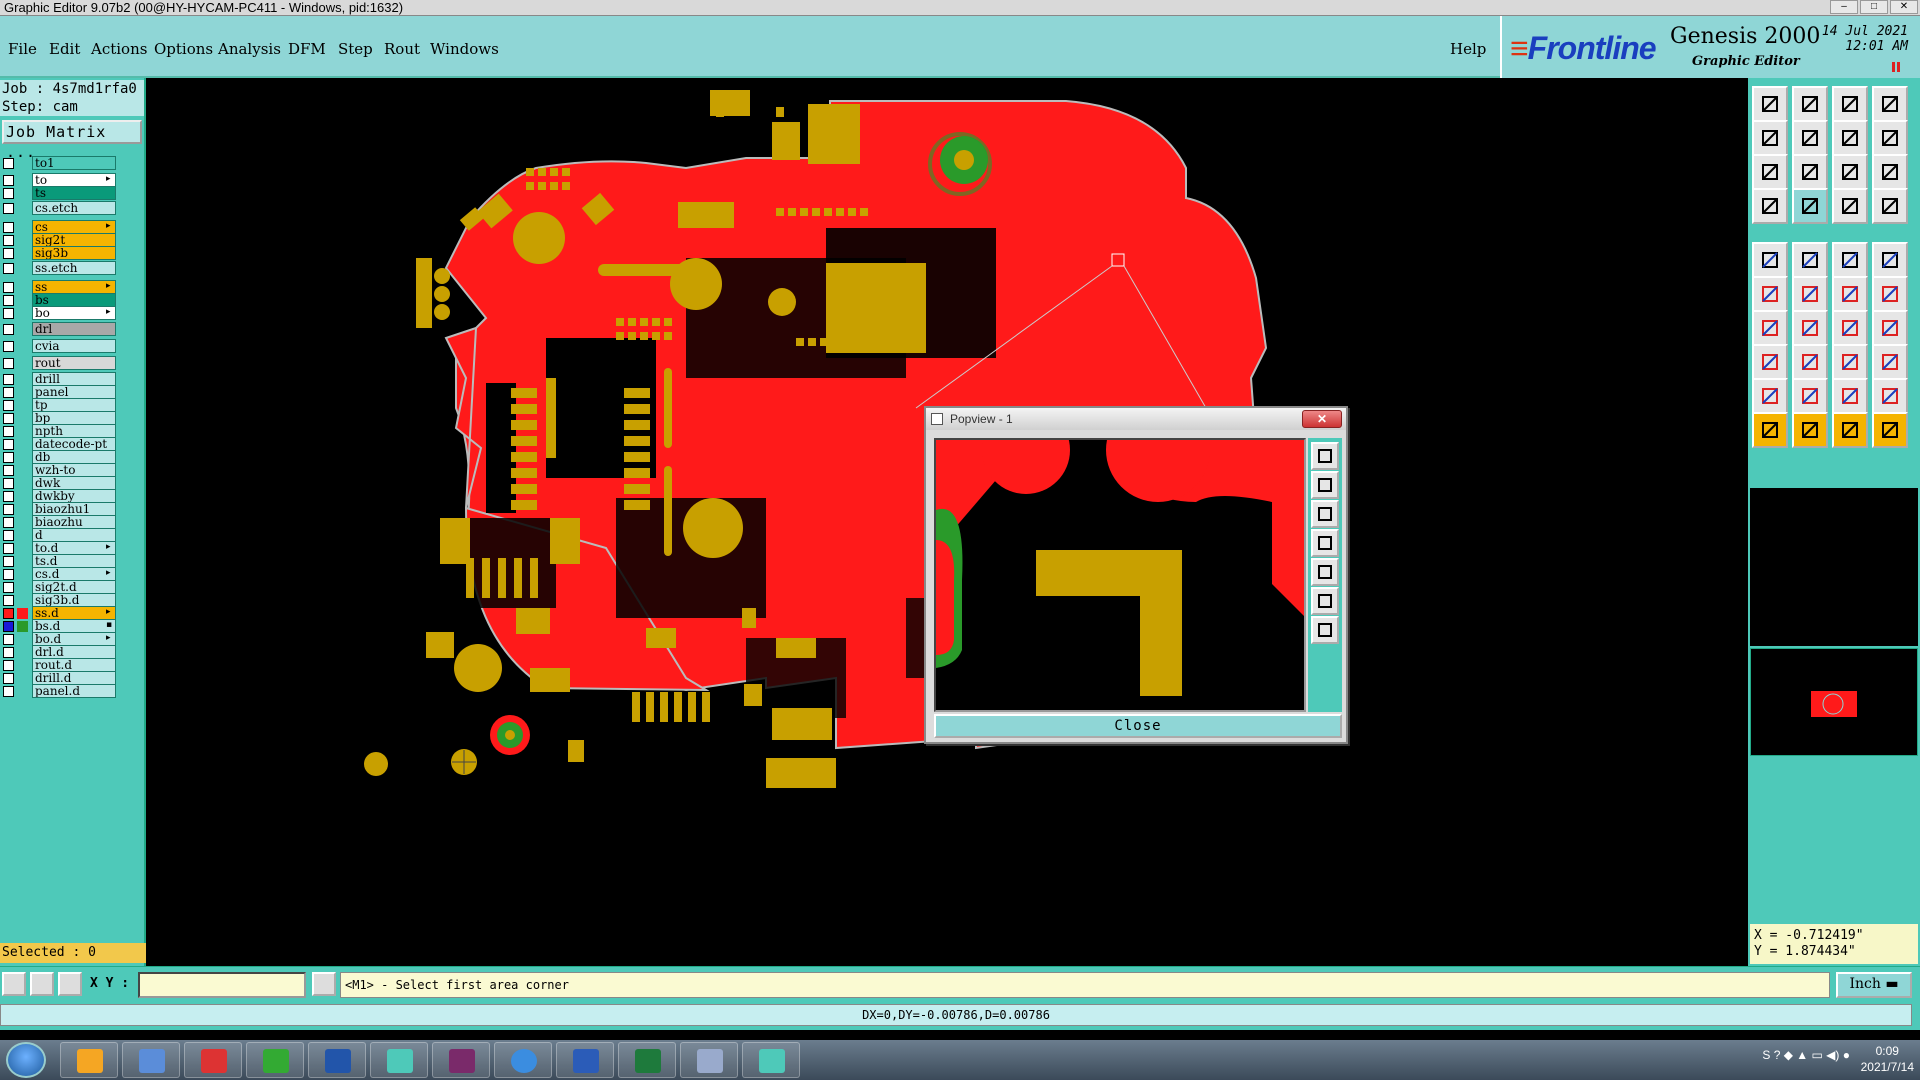  Describe the element at coordinates (1770, 206) in the screenshot. I see `snap-settings-icon` at that location.